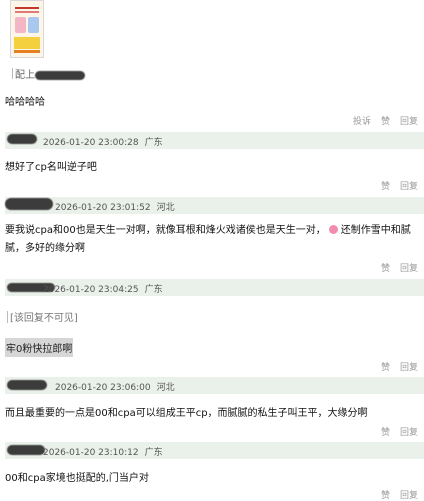 The height and width of the screenshot is (501, 424). Describe the element at coordinates (103, 290) in the screenshot. I see `comment-timestamp: 2026-01-20 23:04:25 广东` at that location.